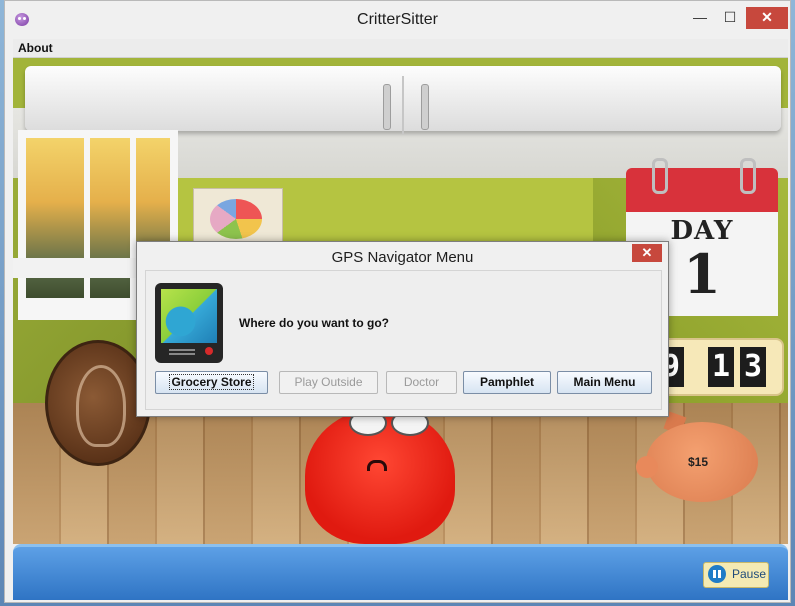 Image resolution: width=795 pixels, height=606 pixels. What do you see at coordinates (182, 350) in the screenshot?
I see `gps-speaker-lines` at bounding box center [182, 350].